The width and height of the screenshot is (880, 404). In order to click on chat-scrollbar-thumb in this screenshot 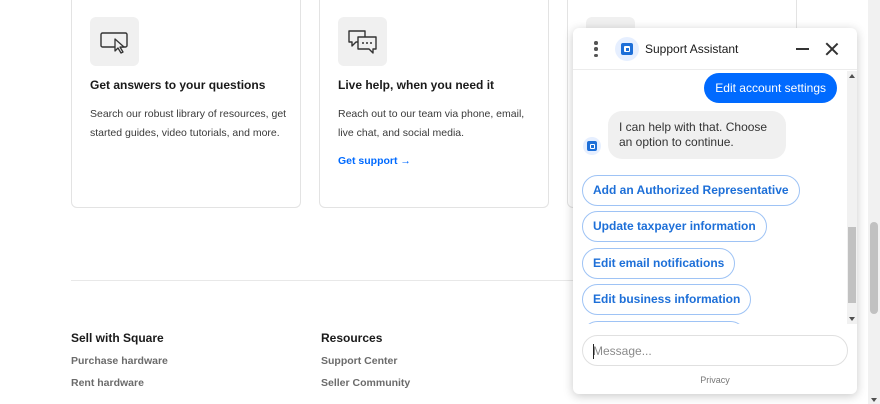, I will do `click(852, 265)`.